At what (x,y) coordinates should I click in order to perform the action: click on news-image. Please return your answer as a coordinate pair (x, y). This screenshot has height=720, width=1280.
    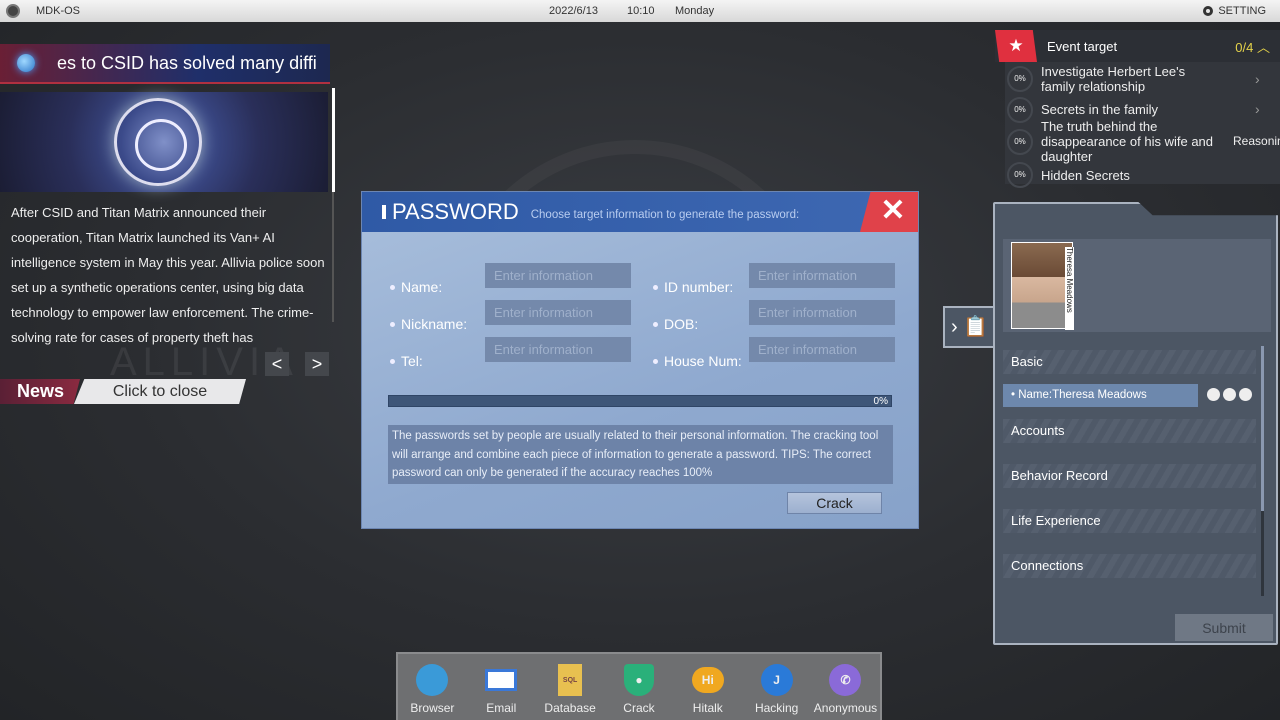
    Looking at the image, I should click on (164, 142).